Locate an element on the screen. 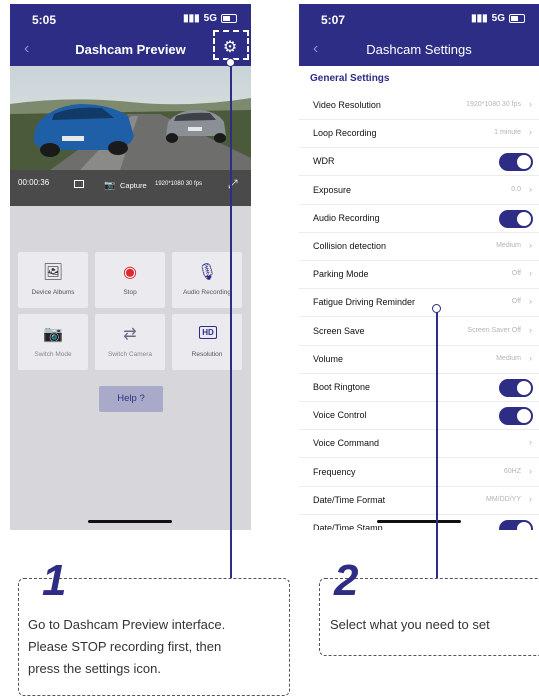  settings-row-label: Frequency is located at coordinates (334, 471).